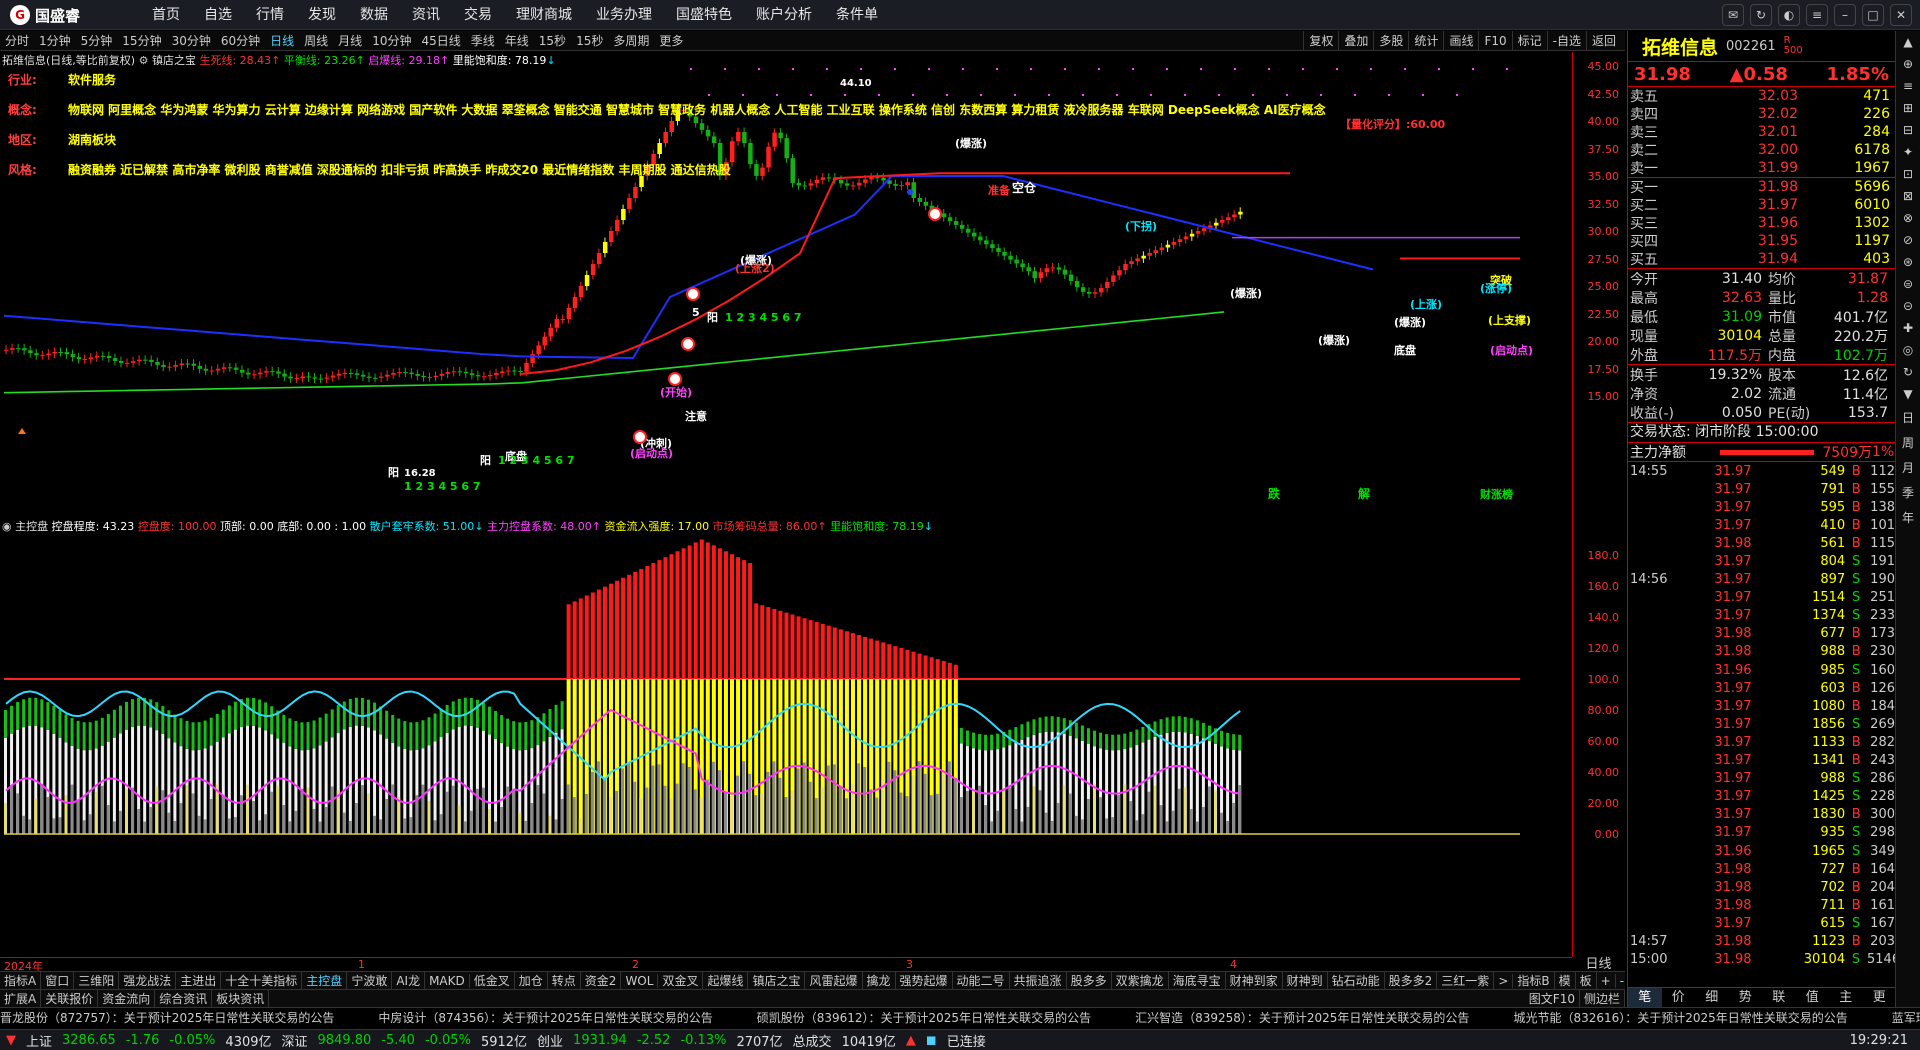 The width and height of the screenshot is (1920, 1050). Describe the element at coordinates (681, 980) in the screenshot. I see `indicator-tab: 双金叉` at that location.